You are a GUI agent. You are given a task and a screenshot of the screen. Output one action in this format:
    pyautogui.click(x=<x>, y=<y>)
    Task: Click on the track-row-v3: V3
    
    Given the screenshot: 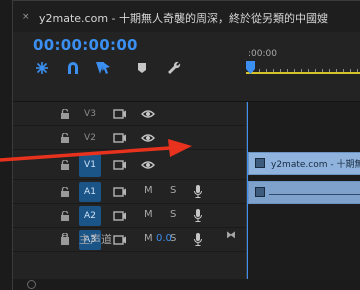 What is the action you would take?
    pyautogui.click(x=129, y=114)
    